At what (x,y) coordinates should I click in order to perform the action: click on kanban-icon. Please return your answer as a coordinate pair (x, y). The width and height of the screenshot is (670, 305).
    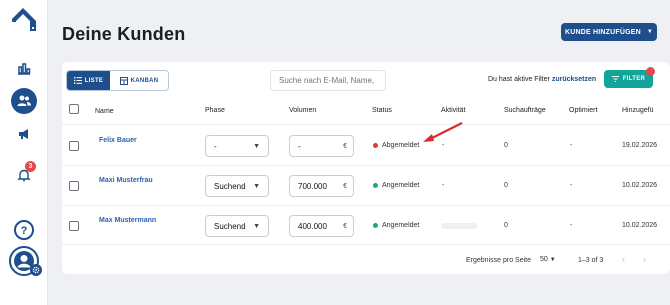
    Looking at the image, I should click on (123, 80).